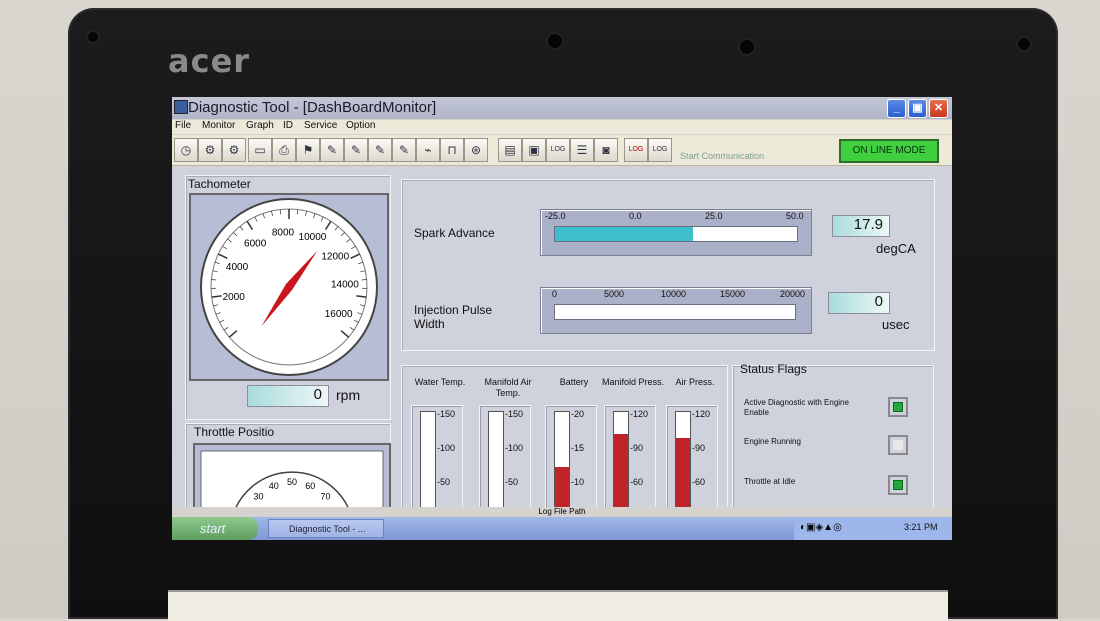 The width and height of the screenshot is (1100, 621). I want to click on menu-graph: Graph, so click(260, 125).